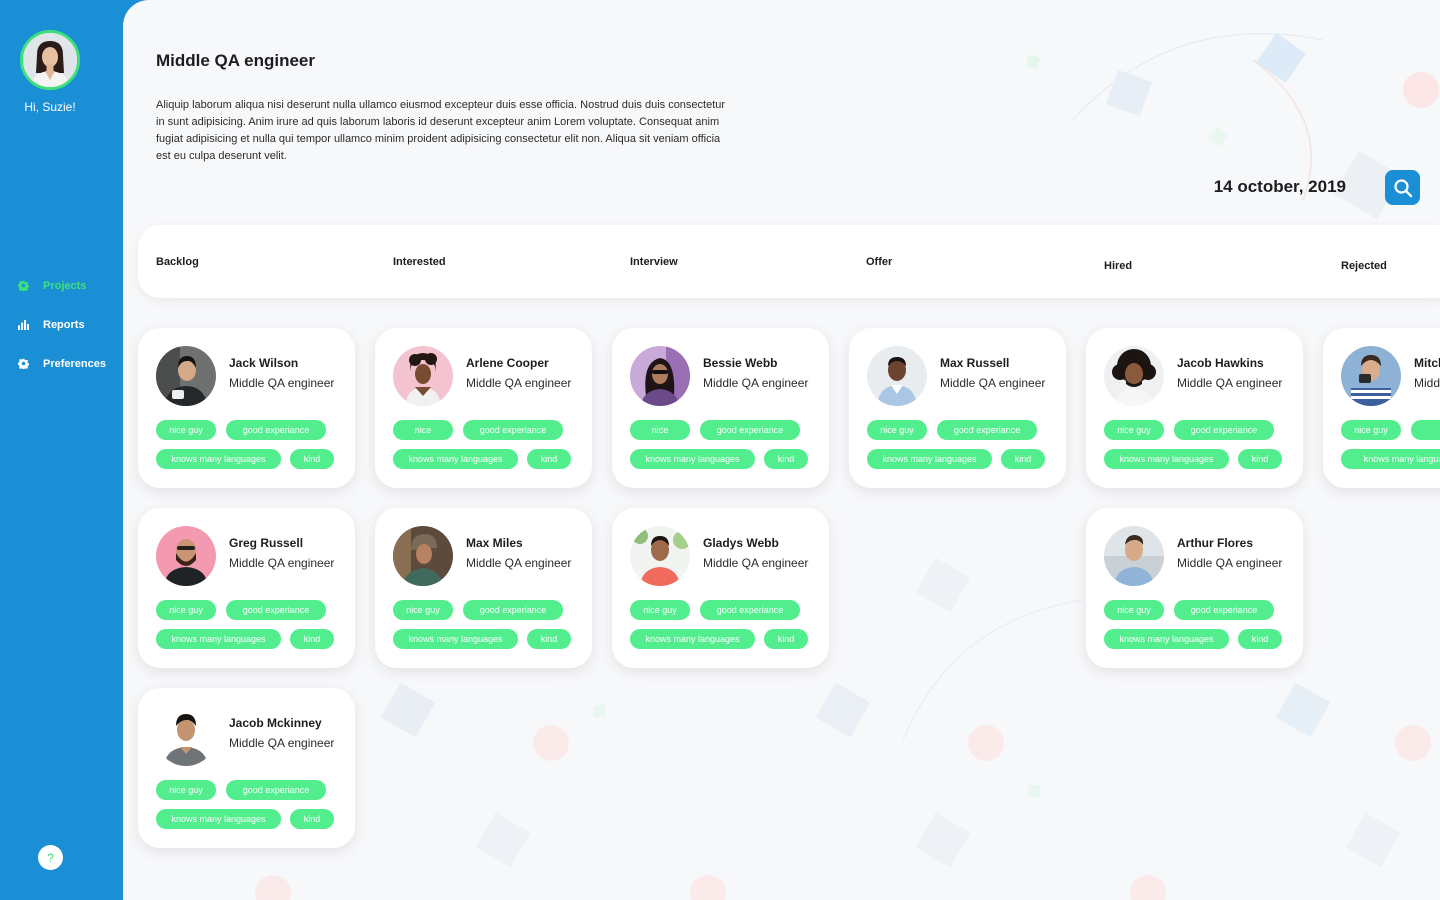 The image size is (1440, 900). Describe the element at coordinates (741, 543) in the screenshot. I see `candidate-name: Gladys Webb` at that location.